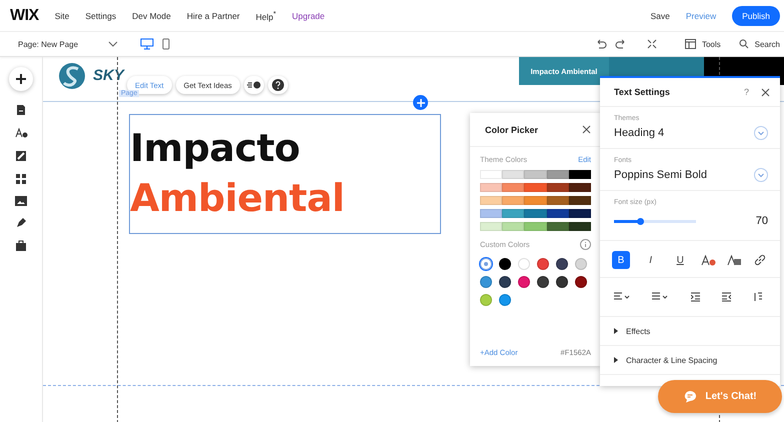 The height and width of the screenshot is (422, 784). Describe the element at coordinates (691, 175) in the screenshot. I see `font-dropdown: Poppins Semi Bold` at that location.